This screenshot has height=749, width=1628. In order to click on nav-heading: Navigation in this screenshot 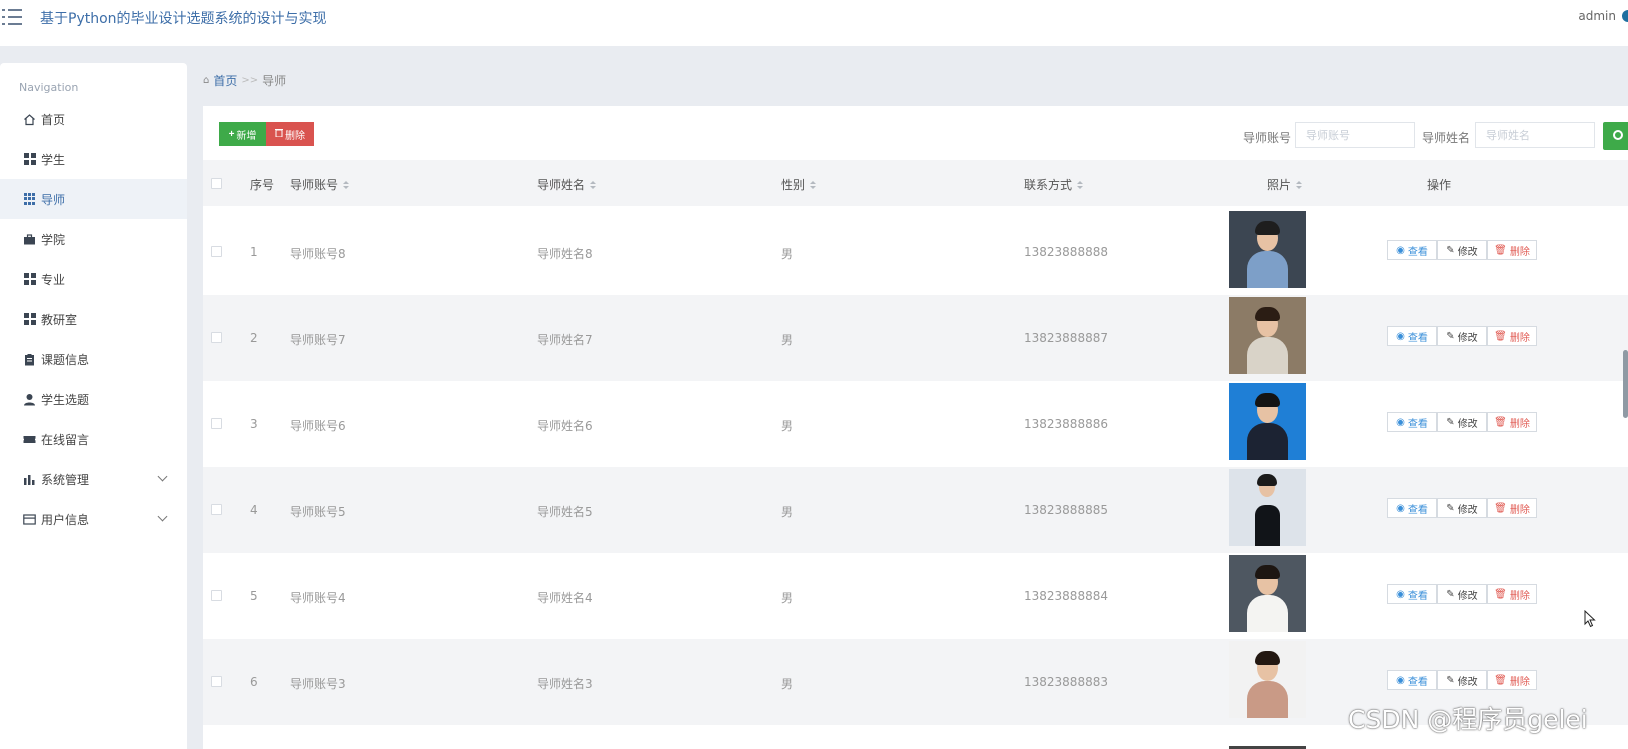, I will do `click(49, 87)`.